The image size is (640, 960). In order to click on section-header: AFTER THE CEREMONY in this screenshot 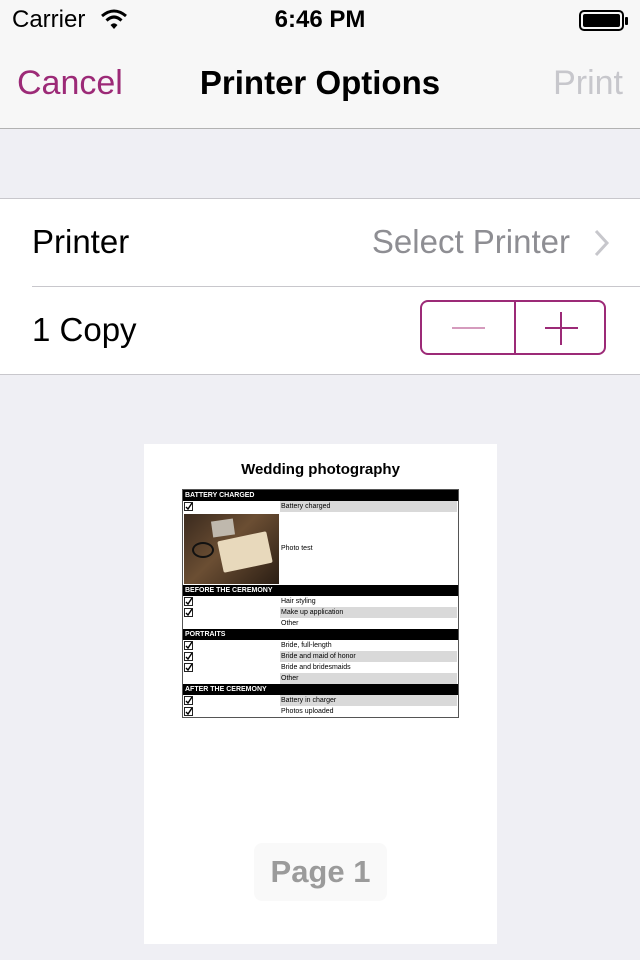, I will do `click(320, 689)`.